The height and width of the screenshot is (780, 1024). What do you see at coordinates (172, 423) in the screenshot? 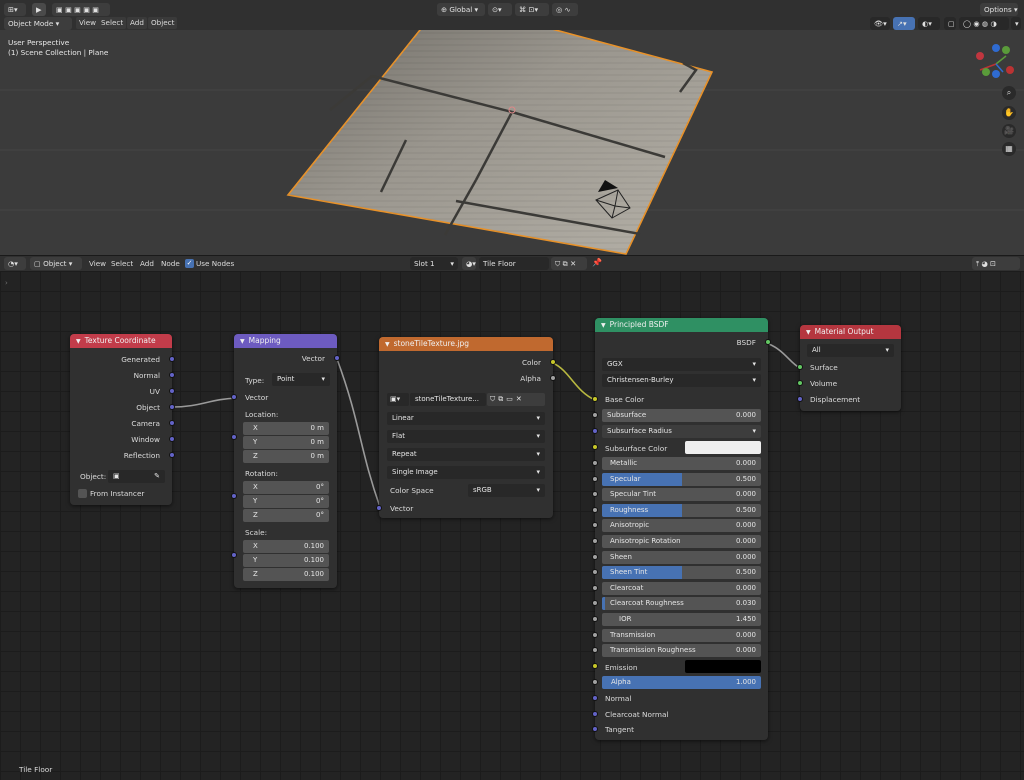
I see `socket-camera` at bounding box center [172, 423].